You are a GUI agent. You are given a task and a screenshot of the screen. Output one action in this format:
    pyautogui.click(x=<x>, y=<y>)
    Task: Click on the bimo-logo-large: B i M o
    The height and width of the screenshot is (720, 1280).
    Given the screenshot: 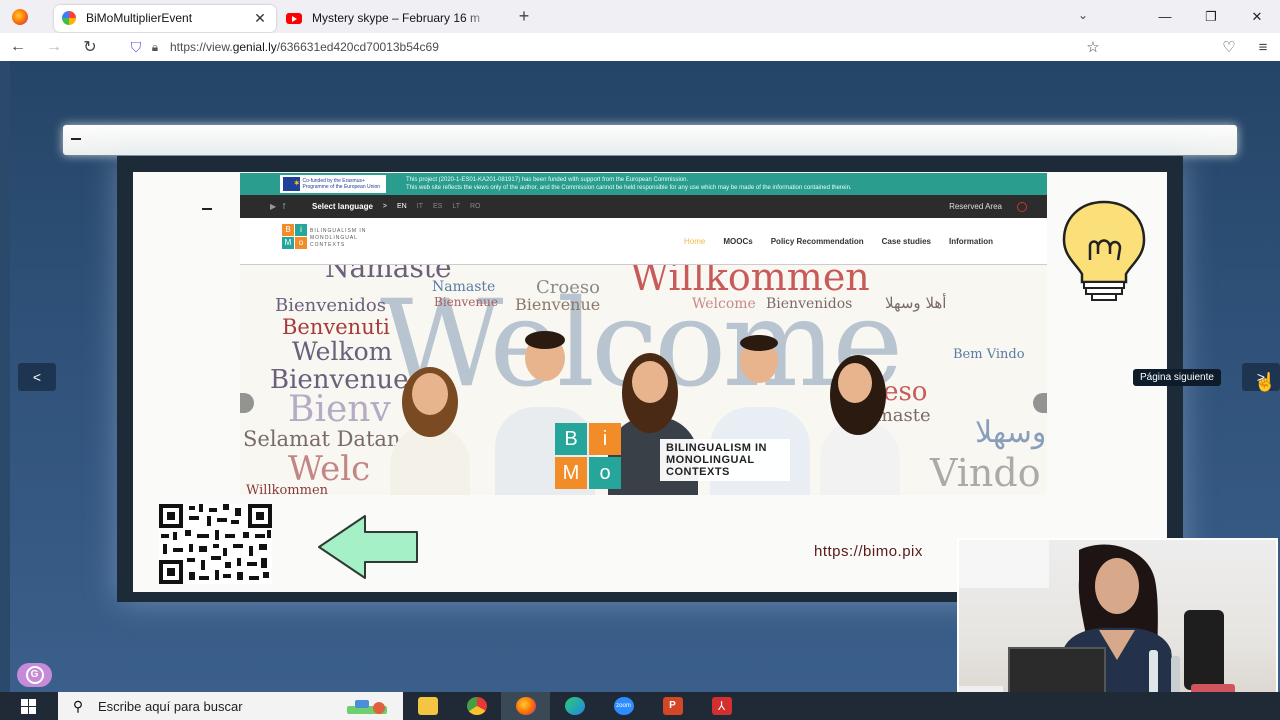 What is the action you would take?
    pyautogui.click(x=588, y=456)
    